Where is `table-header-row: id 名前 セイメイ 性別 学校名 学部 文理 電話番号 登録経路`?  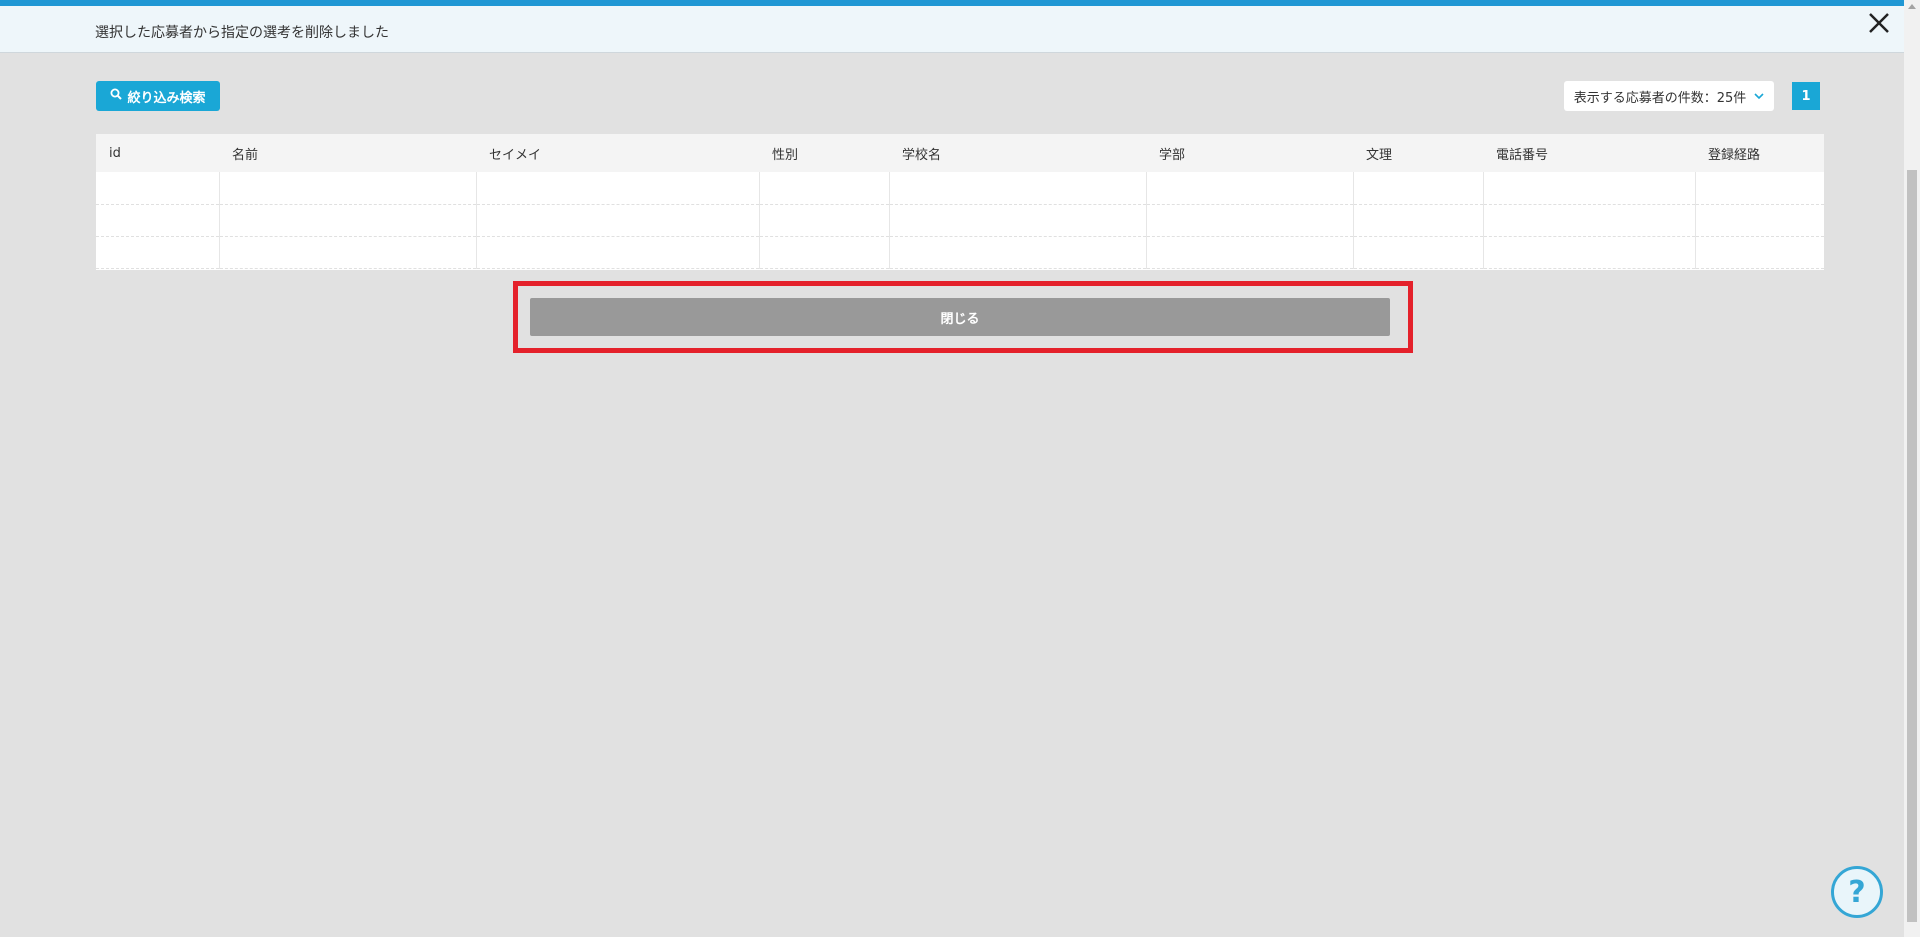
table-header-row: id 名前 セイメイ 性別 学校名 学部 文理 電話番号 登録経路 is located at coordinates (960, 153).